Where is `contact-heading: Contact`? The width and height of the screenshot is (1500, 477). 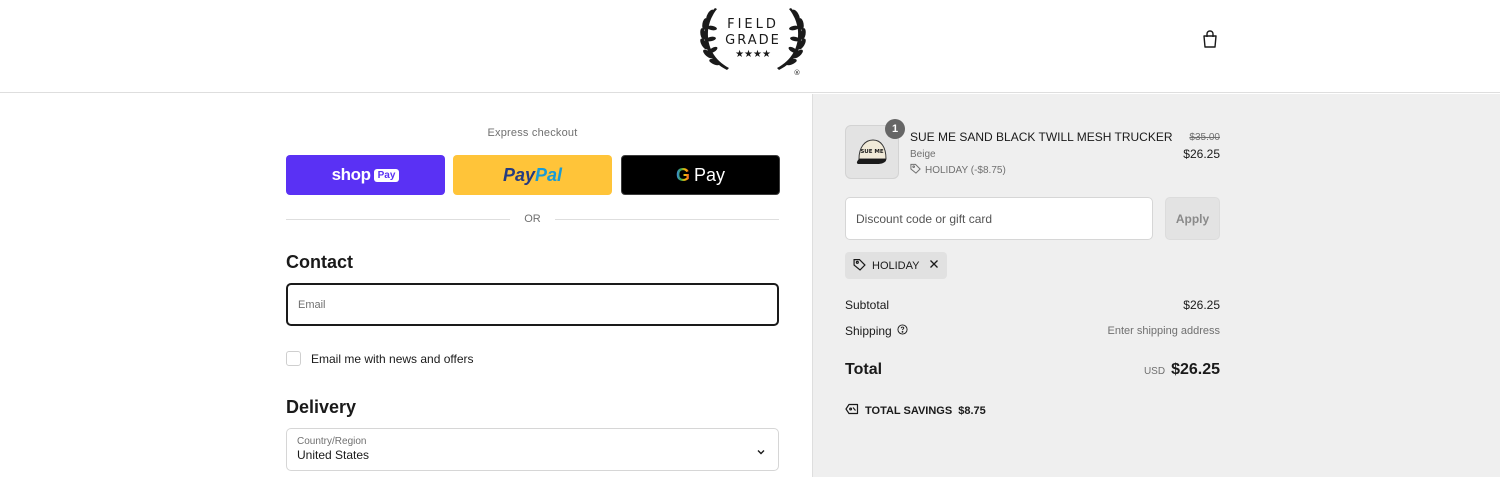 contact-heading: Contact is located at coordinates (319, 262).